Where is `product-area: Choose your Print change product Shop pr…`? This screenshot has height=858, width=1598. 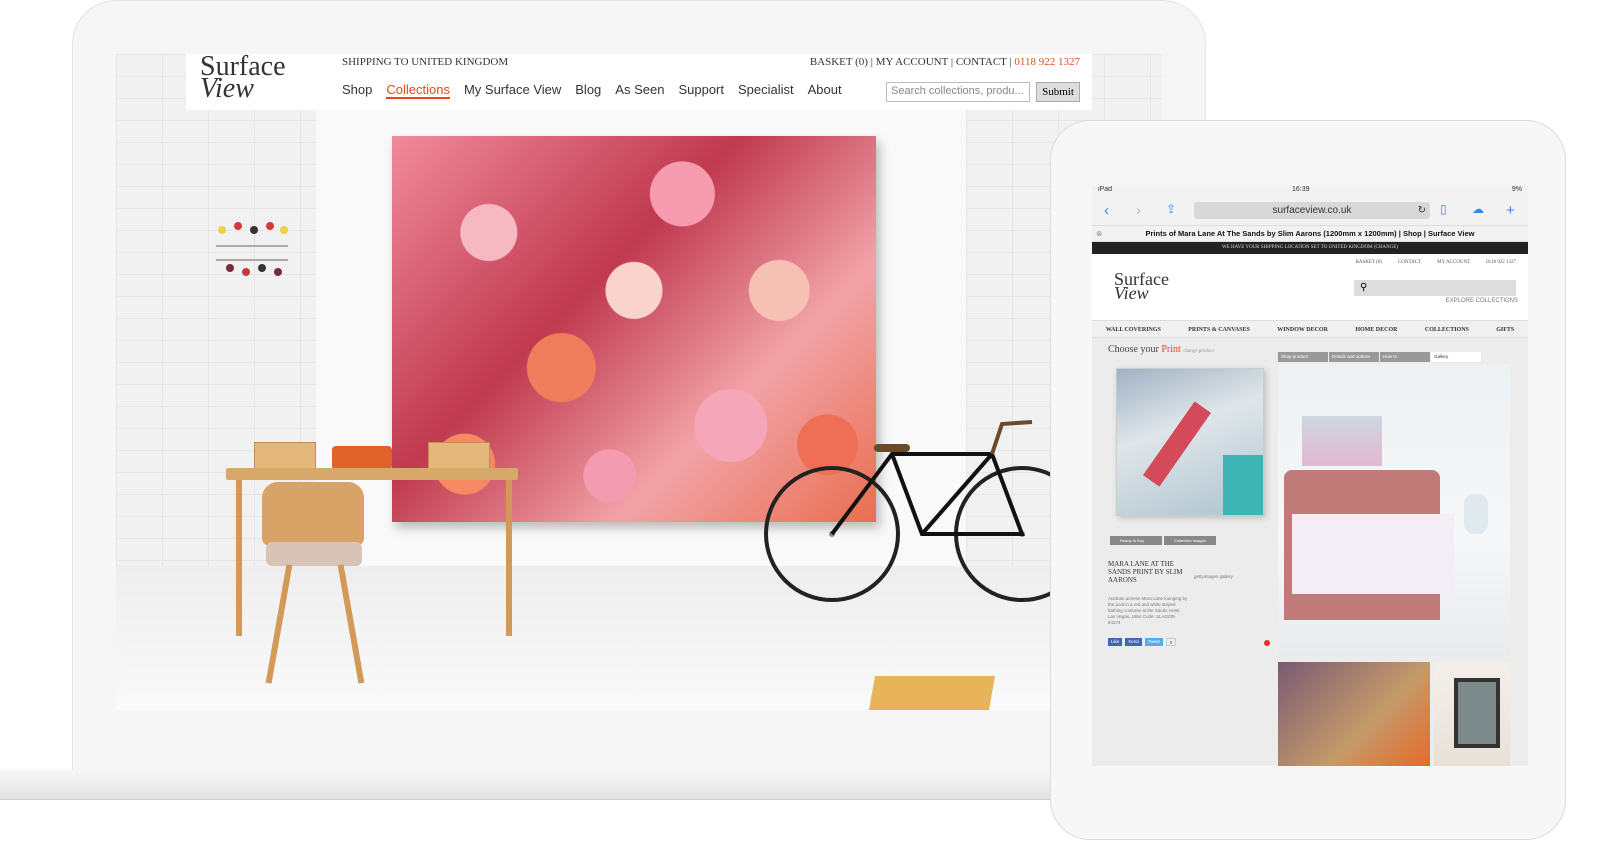
product-area: Choose your Print change product Shop pr… is located at coordinates (1310, 552).